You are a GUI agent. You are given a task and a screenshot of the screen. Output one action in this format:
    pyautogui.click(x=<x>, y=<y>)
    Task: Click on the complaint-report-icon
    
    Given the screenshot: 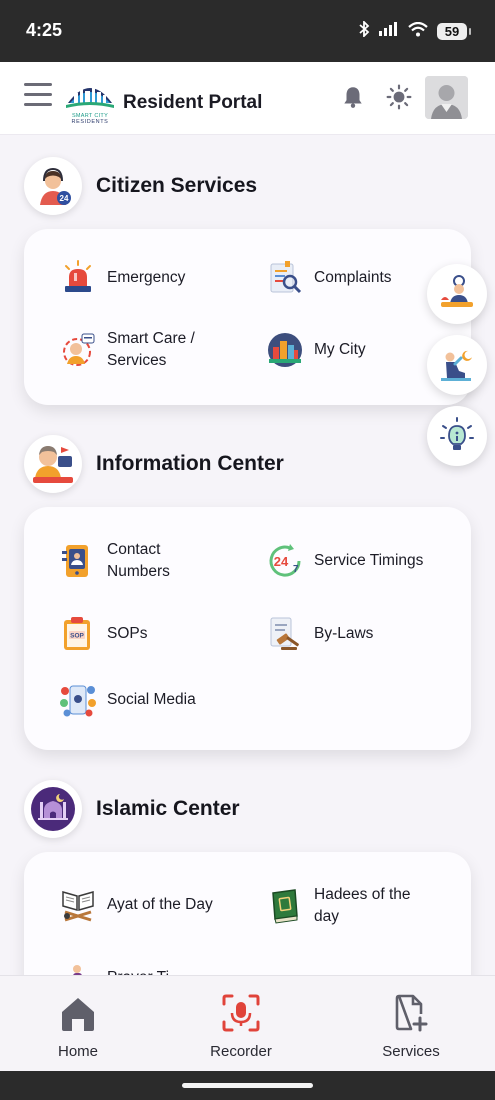 What is the action you would take?
    pyautogui.click(x=285, y=278)
    